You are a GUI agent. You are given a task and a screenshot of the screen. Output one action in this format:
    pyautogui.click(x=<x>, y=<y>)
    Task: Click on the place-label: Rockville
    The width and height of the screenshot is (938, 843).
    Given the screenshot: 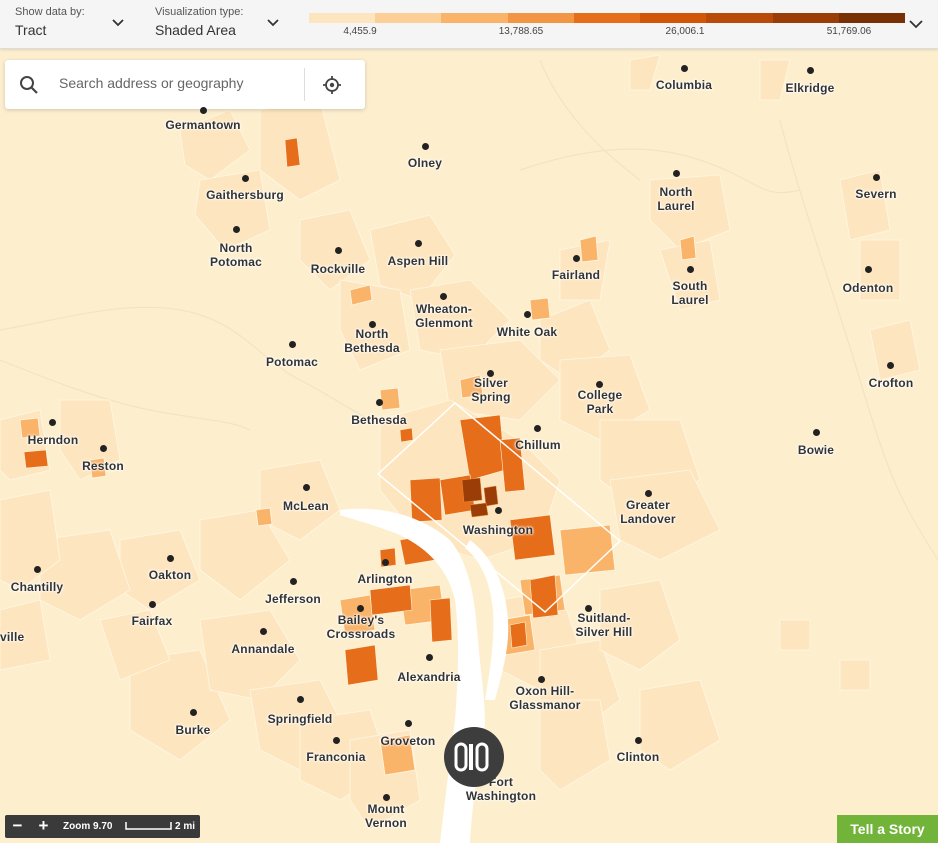 What is the action you would take?
    pyautogui.click(x=338, y=269)
    